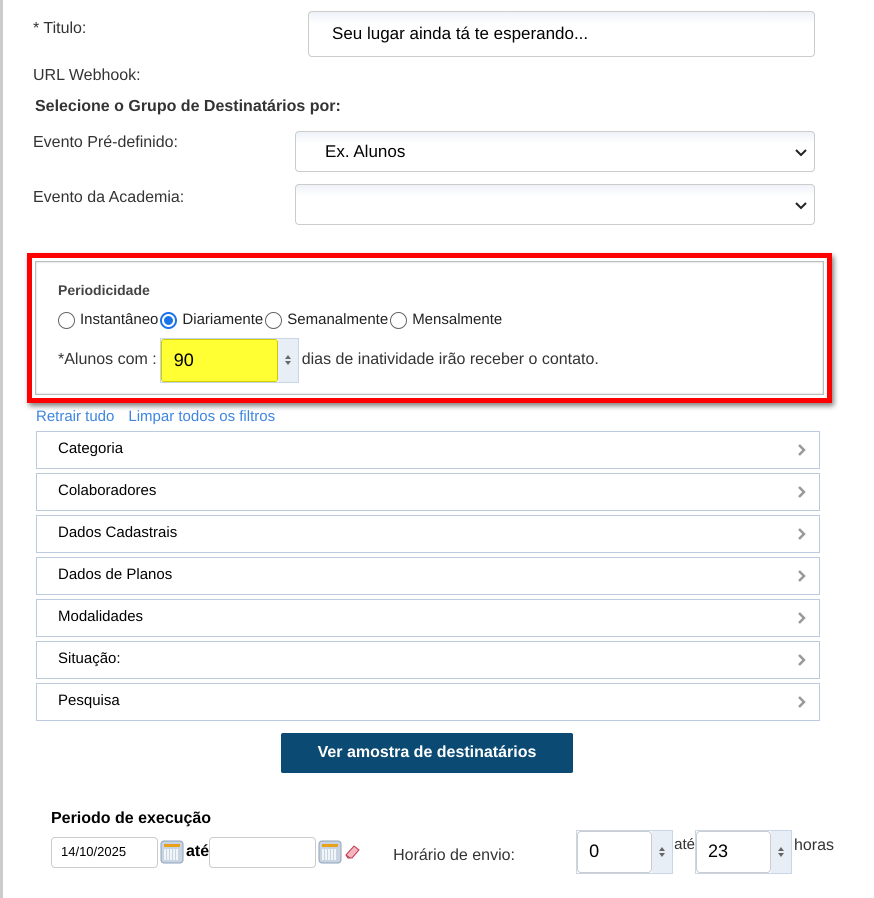  I want to click on date-field, so click(262, 852).